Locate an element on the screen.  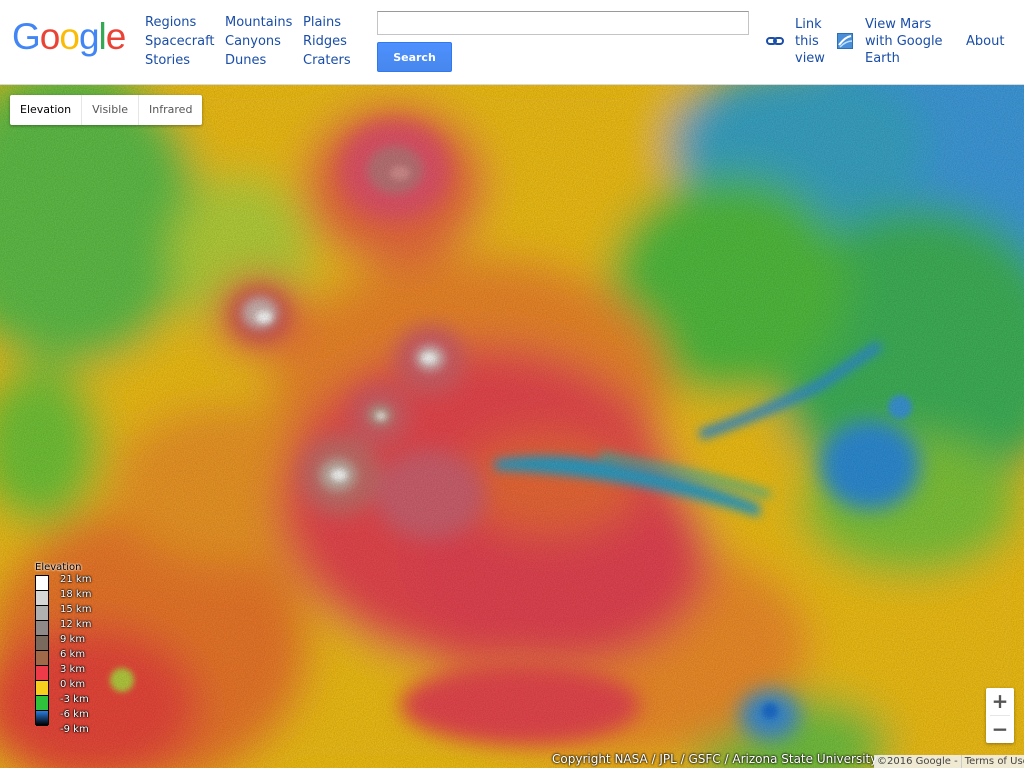
terms-of-use-link: Terms of Use is located at coordinates (992, 761).